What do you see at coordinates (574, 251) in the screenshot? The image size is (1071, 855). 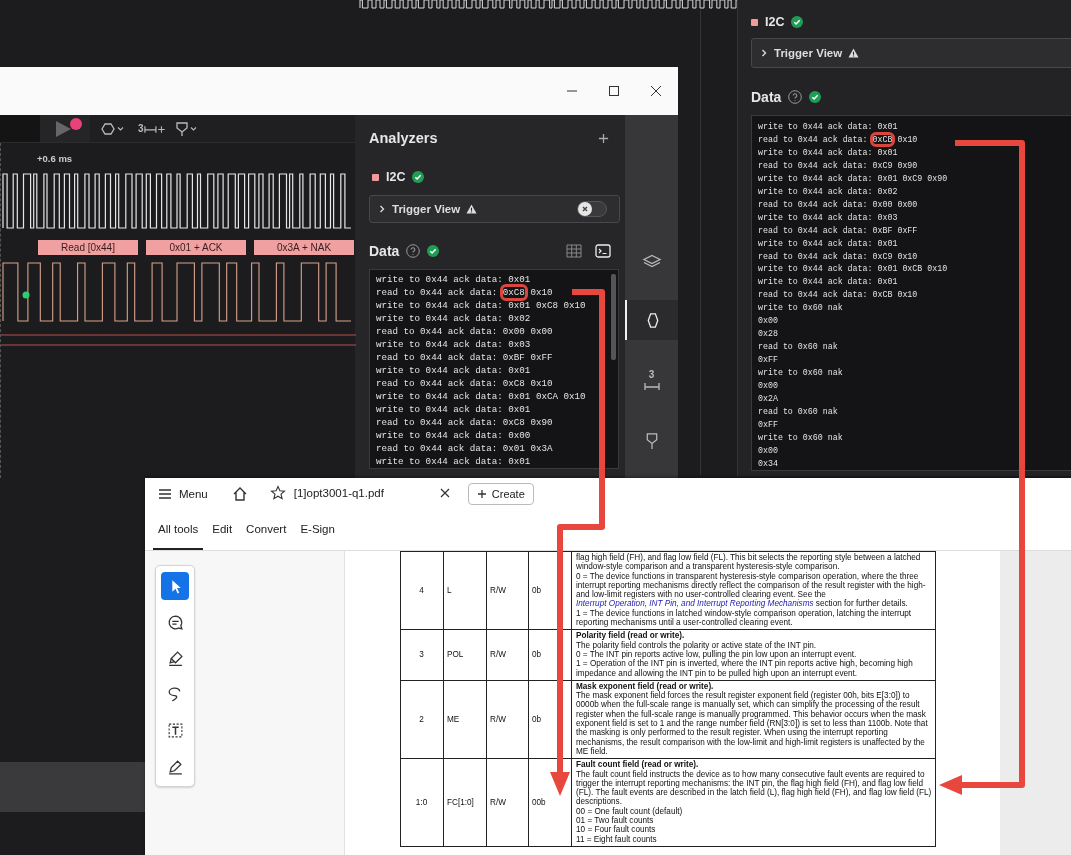 I see `table-view-icon` at bounding box center [574, 251].